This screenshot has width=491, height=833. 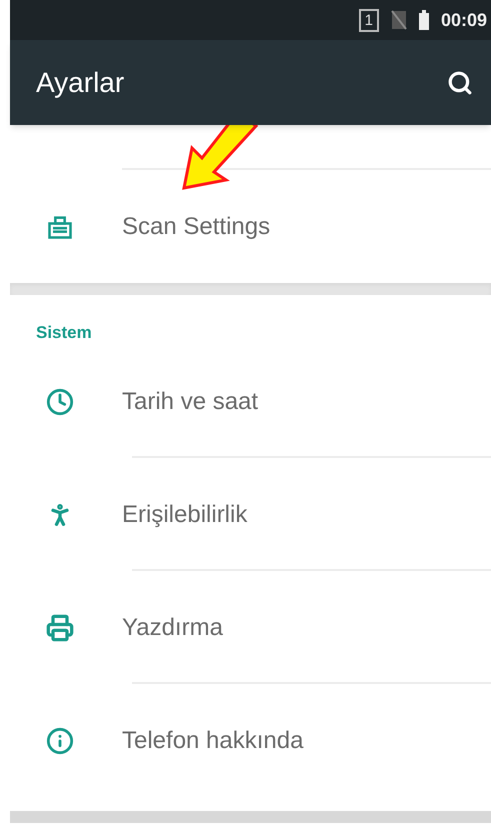 I want to click on sim-badge: 1, so click(x=368, y=20).